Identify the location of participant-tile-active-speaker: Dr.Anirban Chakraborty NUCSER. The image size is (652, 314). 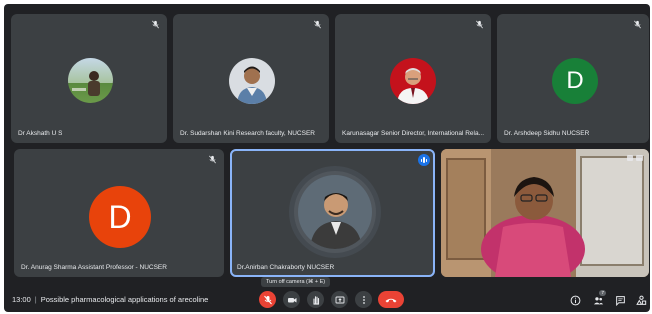
(332, 213).